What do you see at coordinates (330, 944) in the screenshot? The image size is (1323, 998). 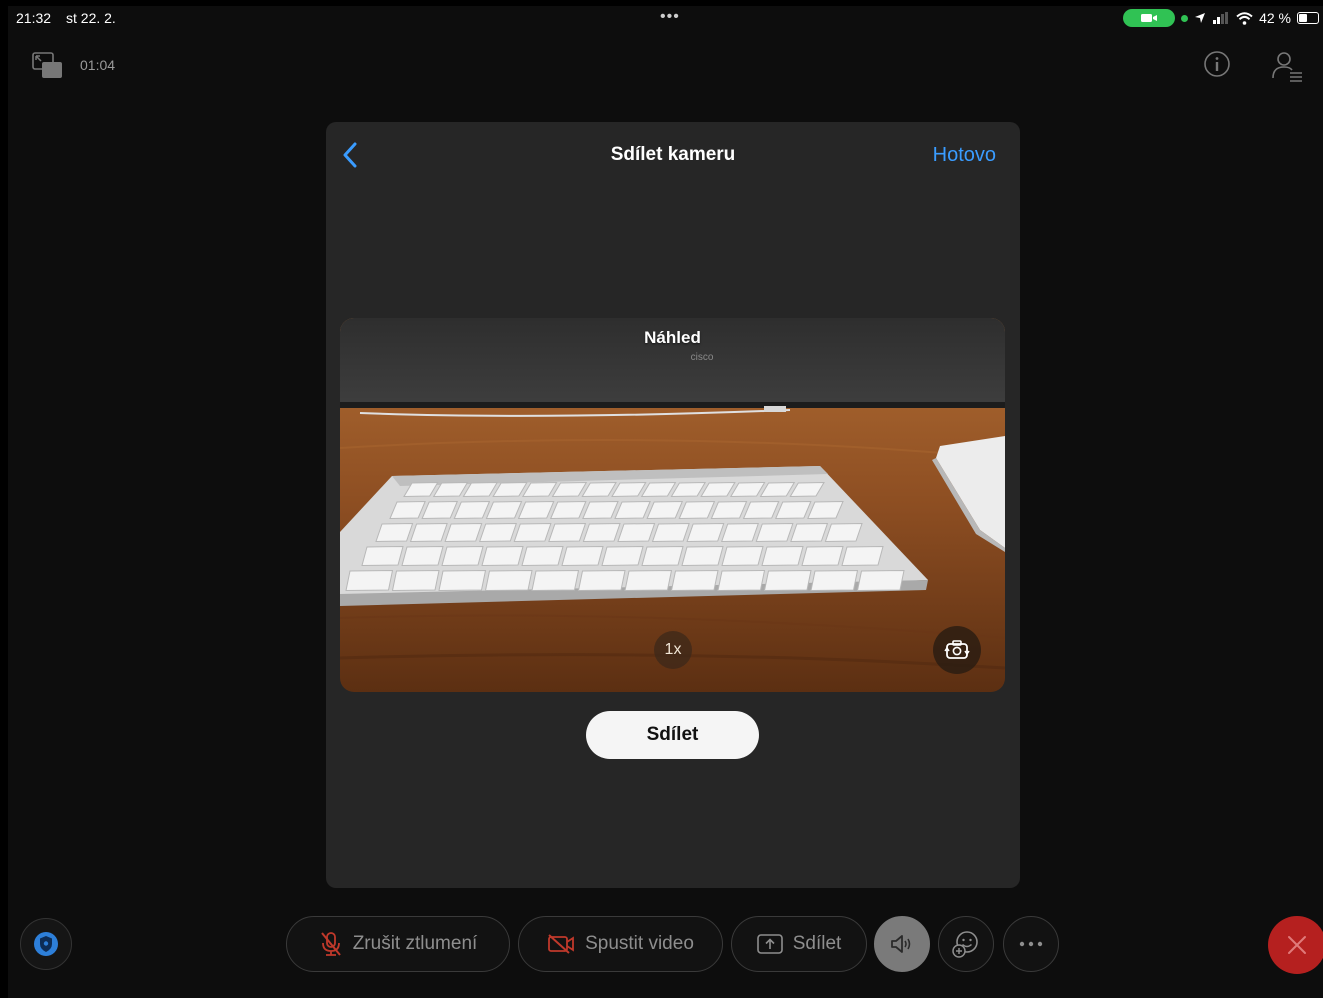 I see `microphone-muted-icon` at bounding box center [330, 944].